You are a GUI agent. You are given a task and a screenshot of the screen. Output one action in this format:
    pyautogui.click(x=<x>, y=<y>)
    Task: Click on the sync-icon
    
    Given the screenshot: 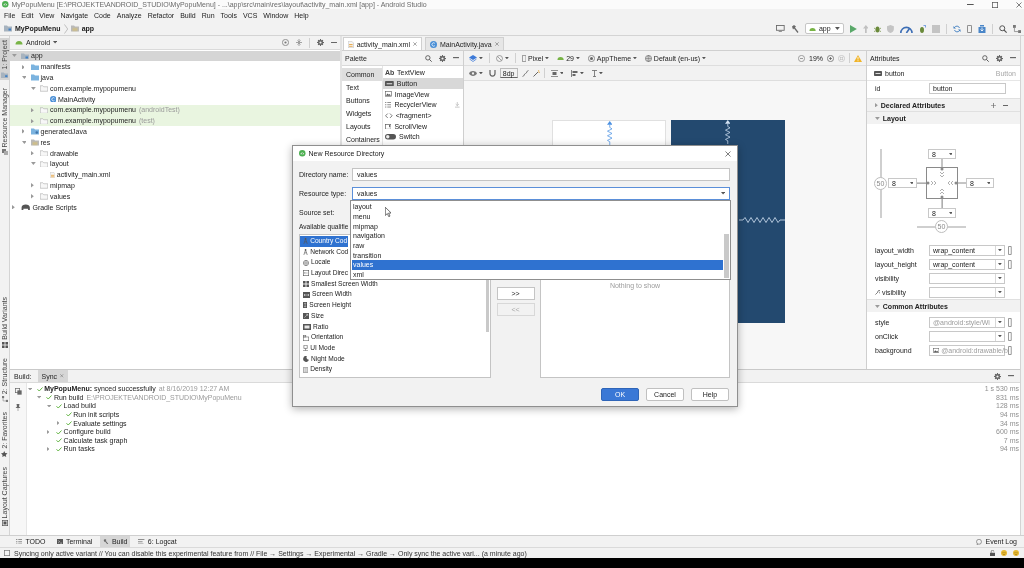 What is the action you would take?
    pyautogui.click(x=957, y=28)
    